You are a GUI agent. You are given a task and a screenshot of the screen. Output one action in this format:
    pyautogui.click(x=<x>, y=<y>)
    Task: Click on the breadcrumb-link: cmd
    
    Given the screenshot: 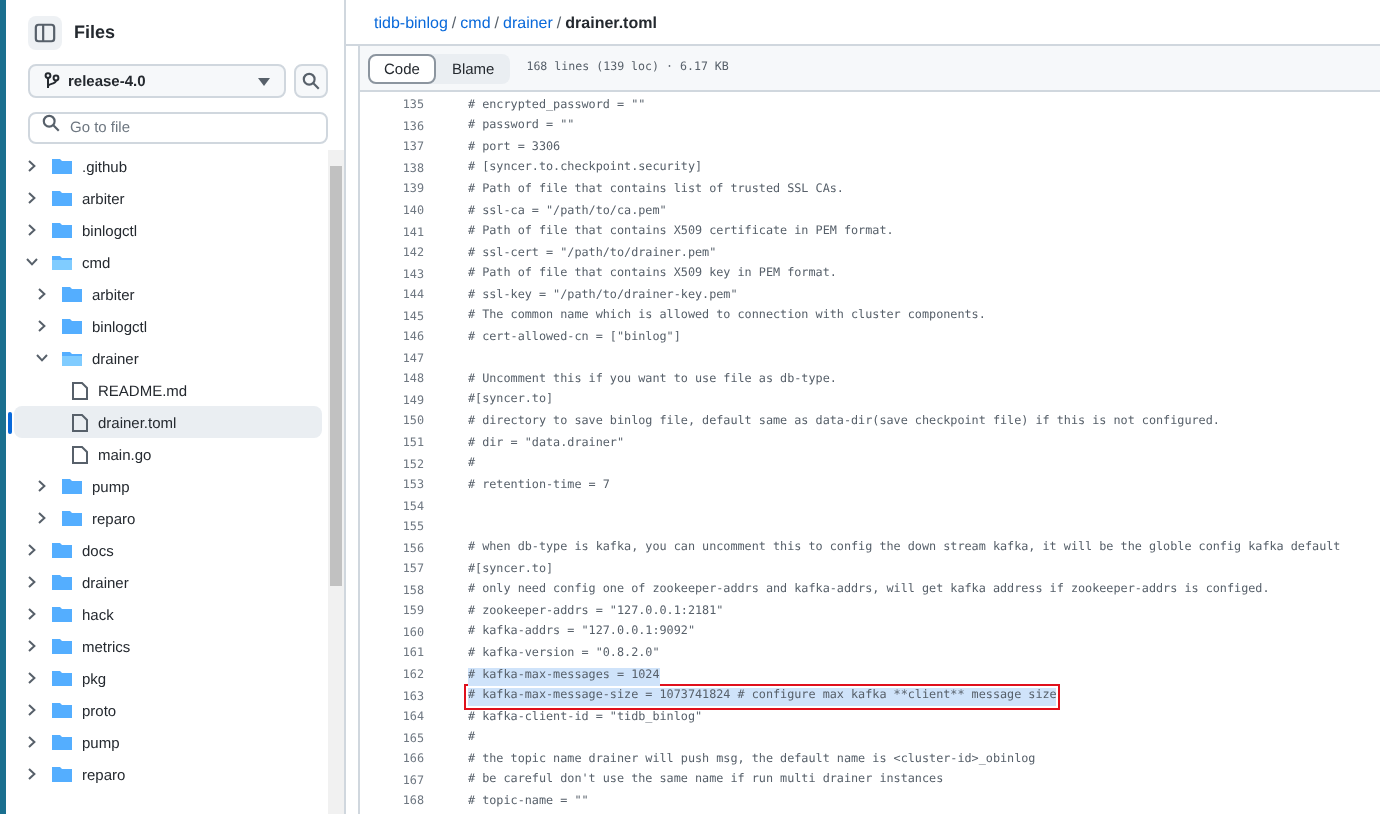 What is the action you would take?
    pyautogui.click(x=475, y=22)
    